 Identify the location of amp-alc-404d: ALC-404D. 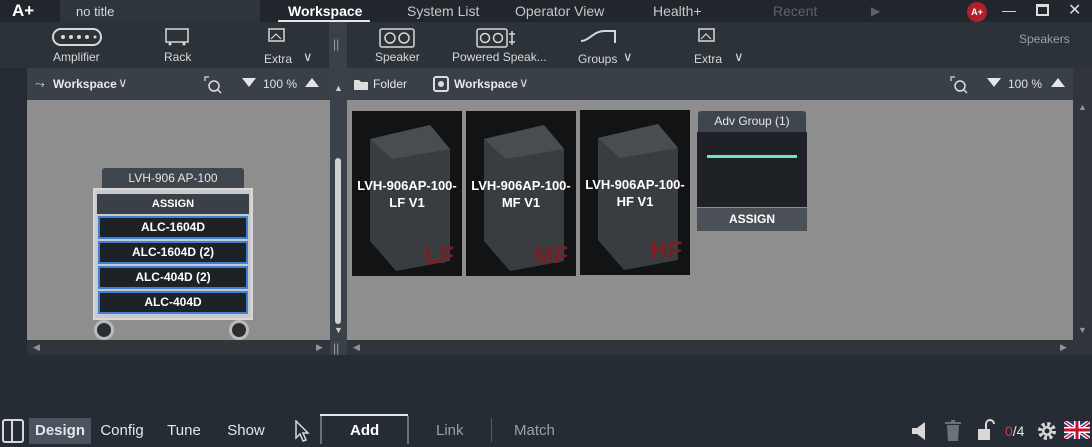
(173, 302).